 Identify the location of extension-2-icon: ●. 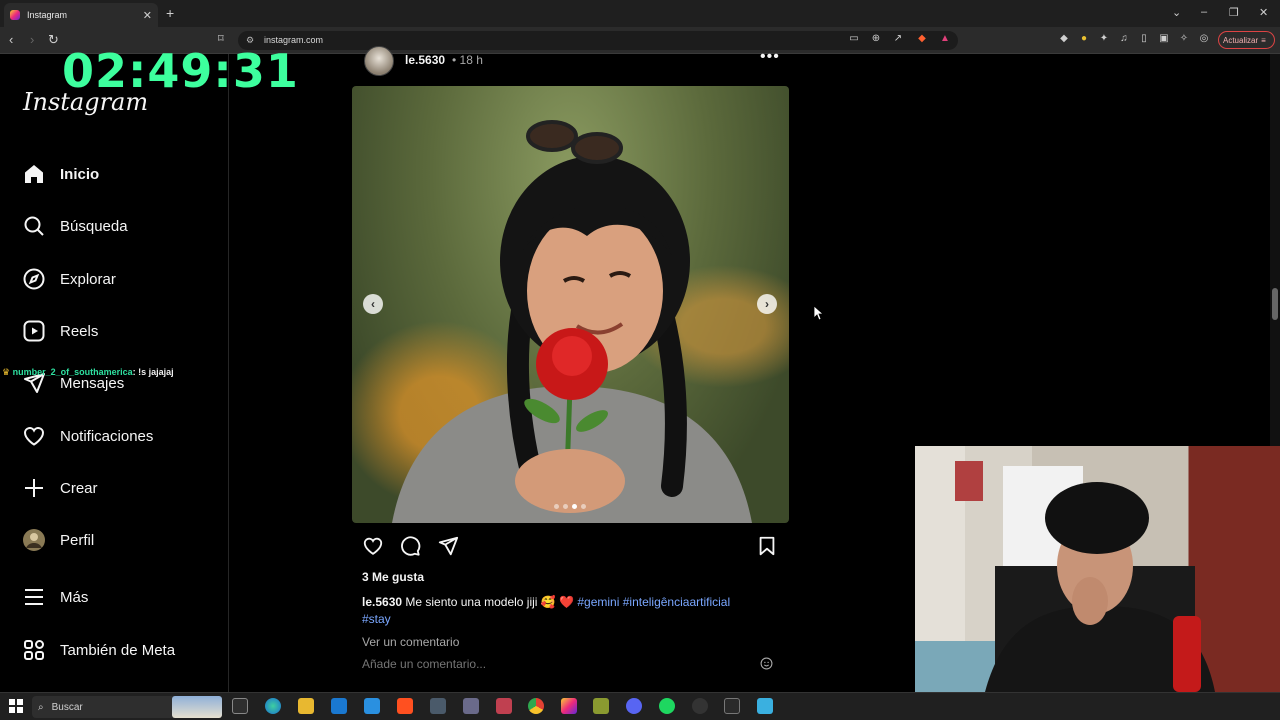
(1084, 39).